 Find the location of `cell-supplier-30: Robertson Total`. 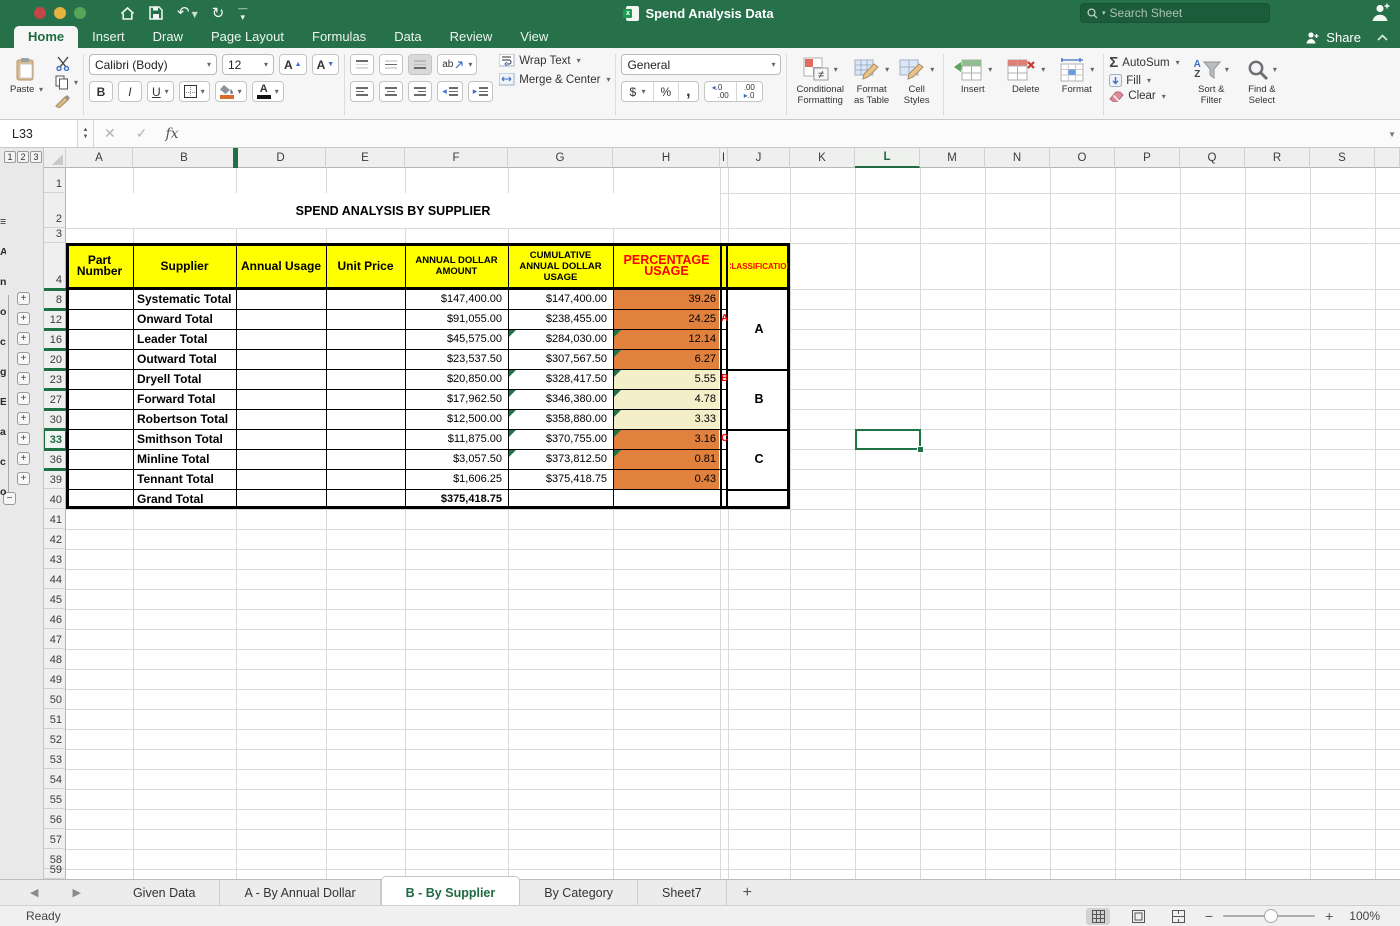

cell-supplier-30: Robertson Total is located at coordinates (185, 419).